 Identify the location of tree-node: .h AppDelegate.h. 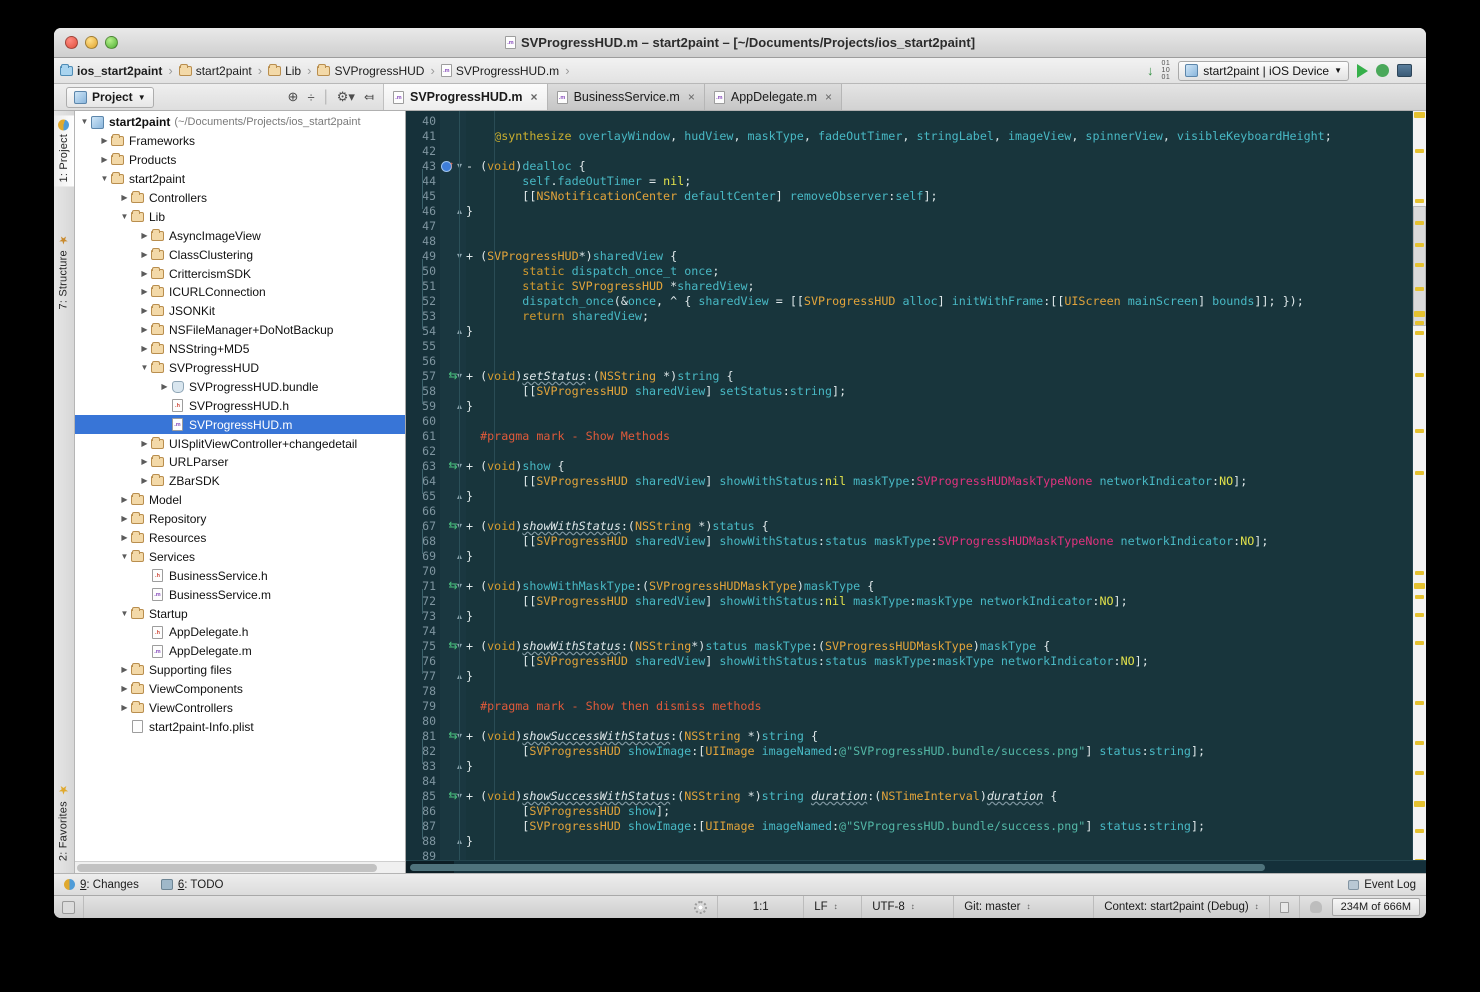
(240, 632).